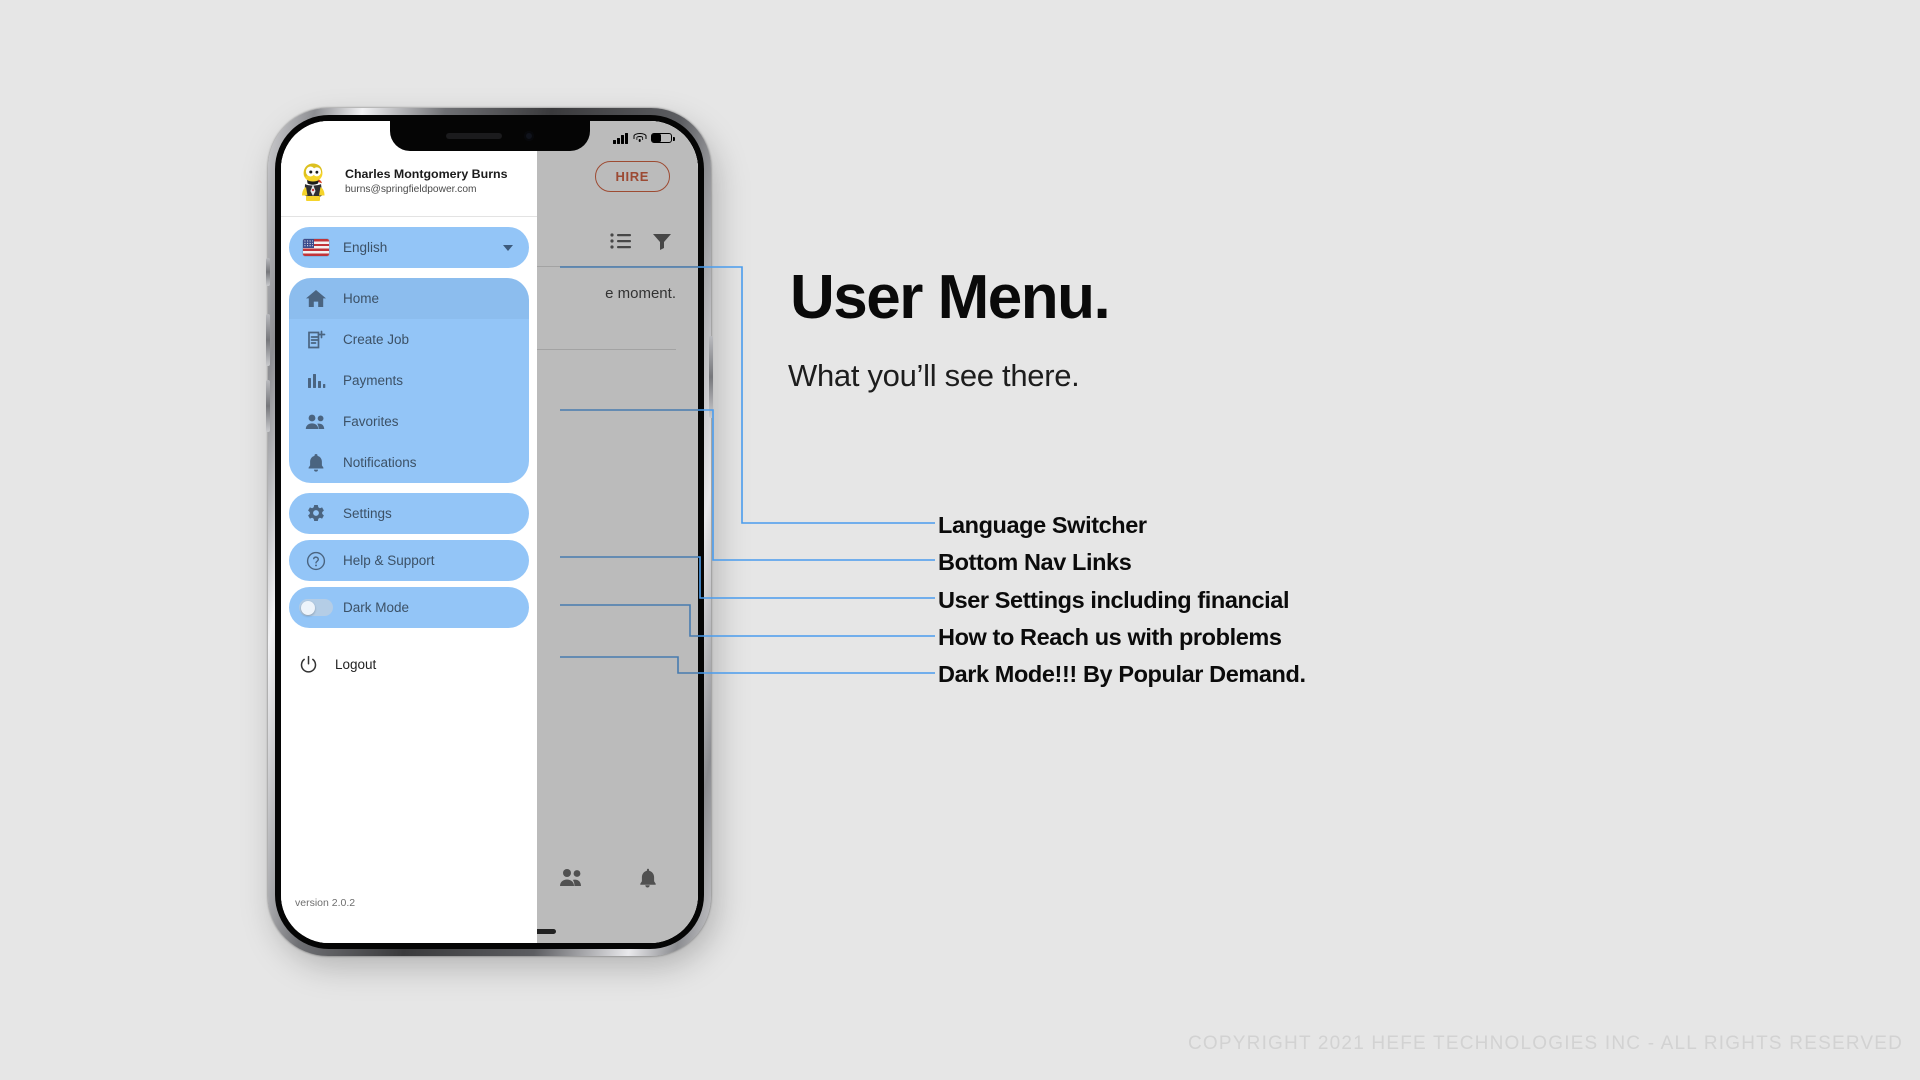 The width and height of the screenshot is (1920, 1080). What do you see at coordinates (389, 560) in the screenshot?
I see `sidebar-item-label: Help & Support` at bounding box center [389, 560].